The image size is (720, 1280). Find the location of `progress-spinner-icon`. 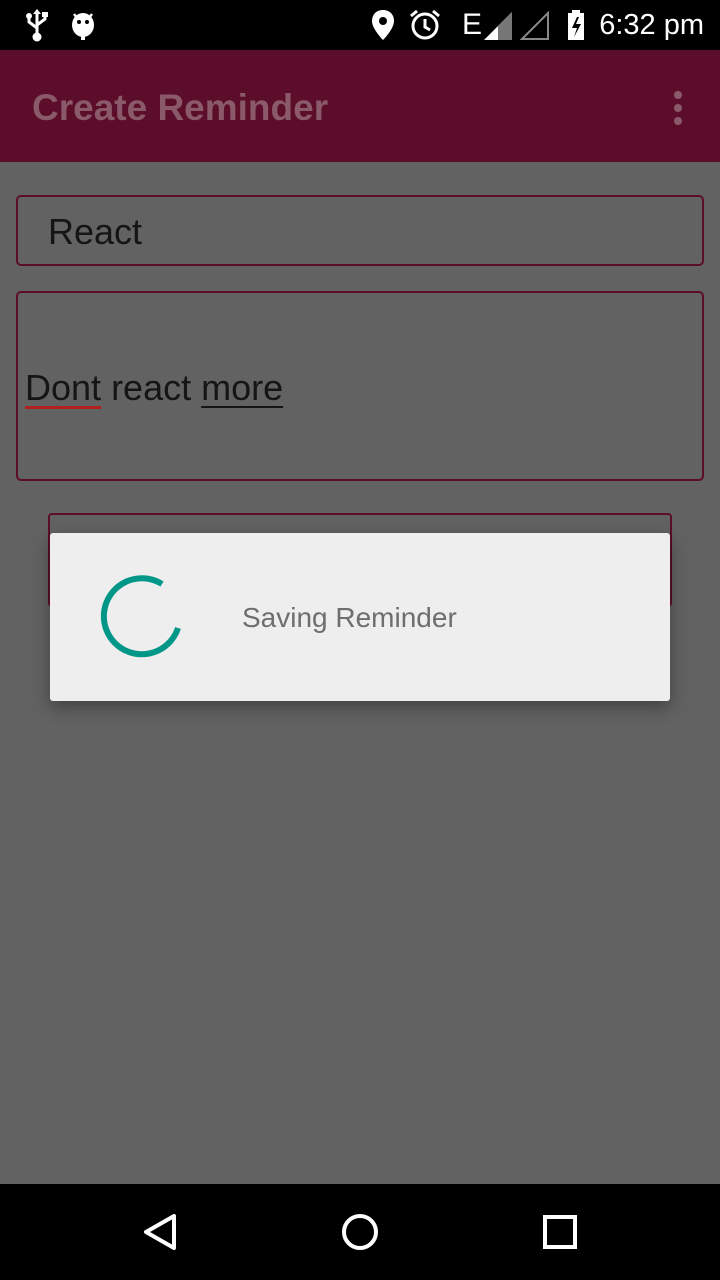

progress-spinner-icon is located at coordinates (140, 616).